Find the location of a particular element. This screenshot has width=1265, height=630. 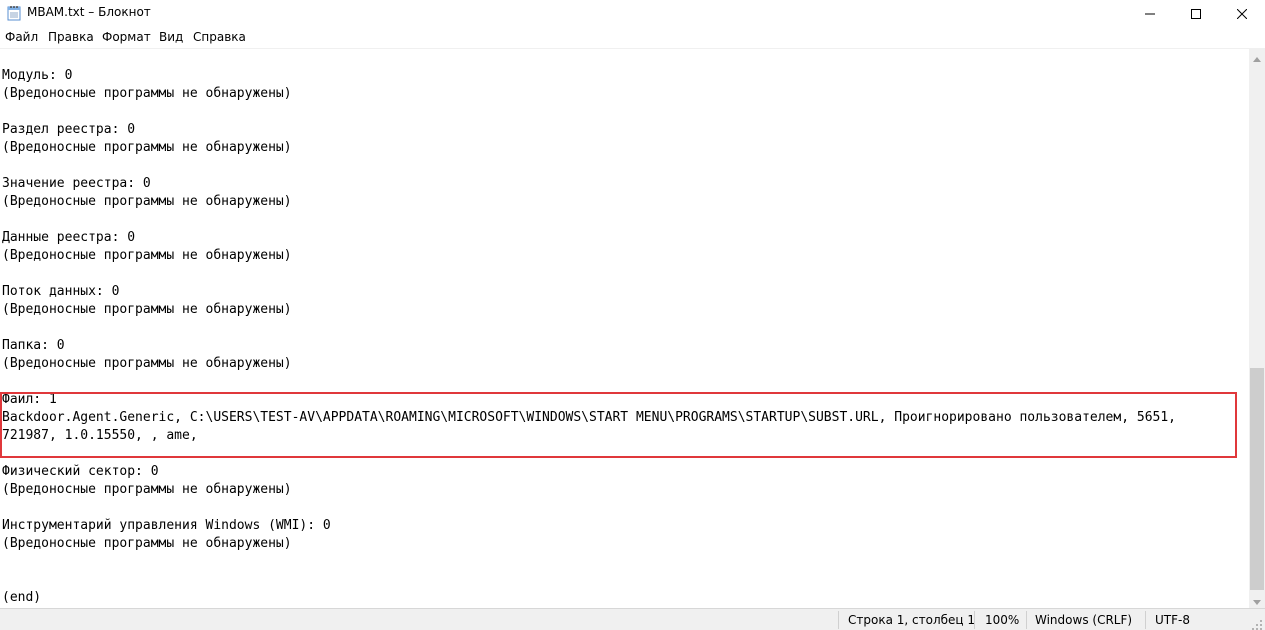

scroll-up-button is located at coordinates (1257, 56).